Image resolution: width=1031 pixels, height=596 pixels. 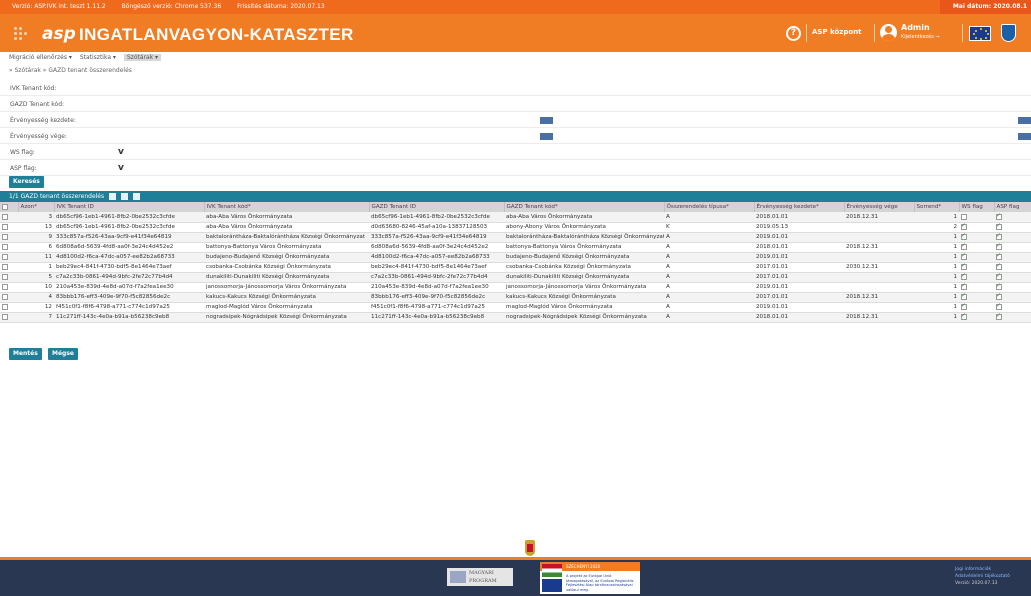 I want to click on table-title-bar: 1/1 GAZD tenant összerendelés, so click(x=515, y=196).